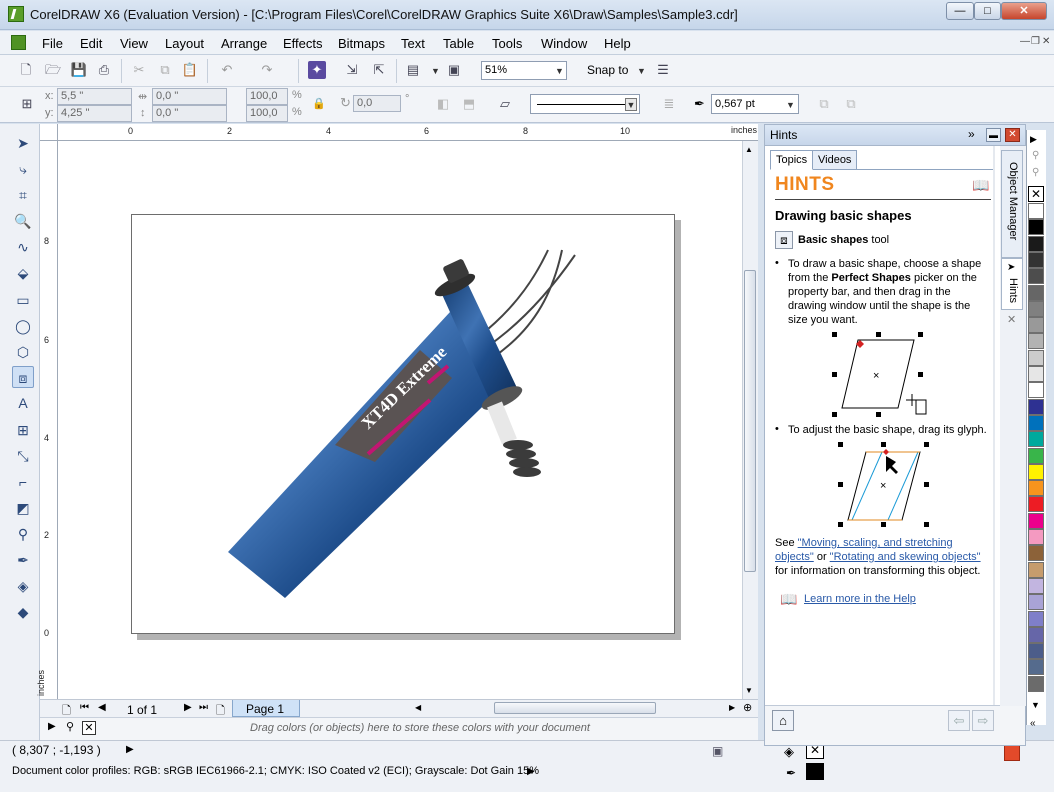  Describe the element at coordinates (749, 690) in the screenshot. I see `scroll-down-icon: ▼` at that location.